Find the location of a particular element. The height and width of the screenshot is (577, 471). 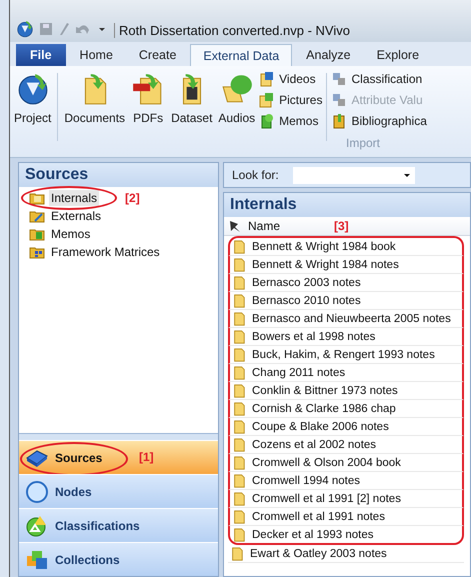

ribbon-button: Dataset is located at coordinates (191, 98).